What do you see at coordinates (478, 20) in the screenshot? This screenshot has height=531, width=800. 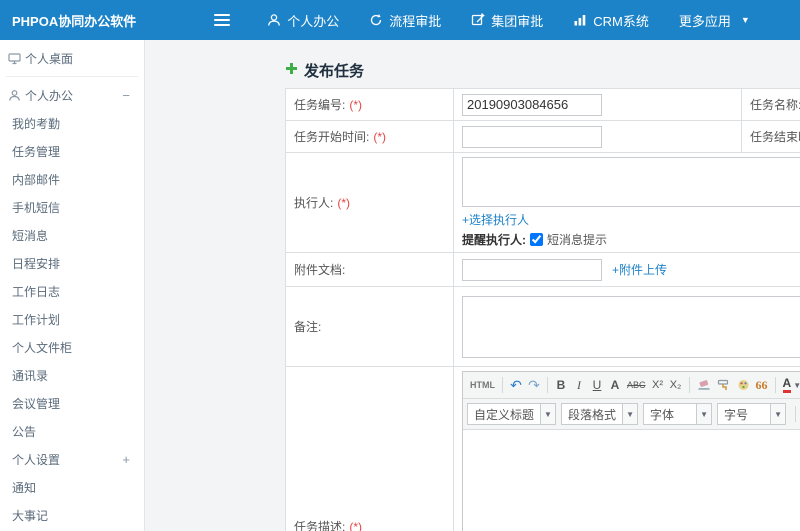 I see `approval-icon` at bounding box center [478, 20].